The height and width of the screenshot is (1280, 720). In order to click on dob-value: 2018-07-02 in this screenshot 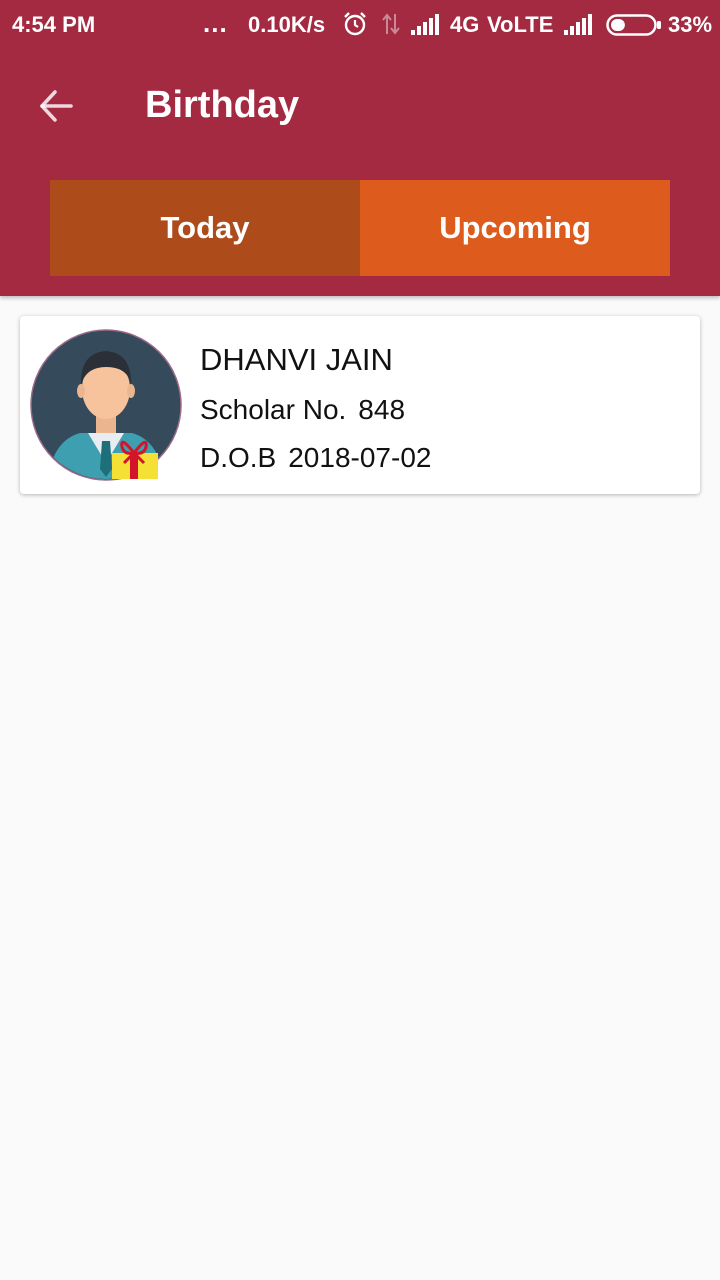, I will do `click(360, 457)`.